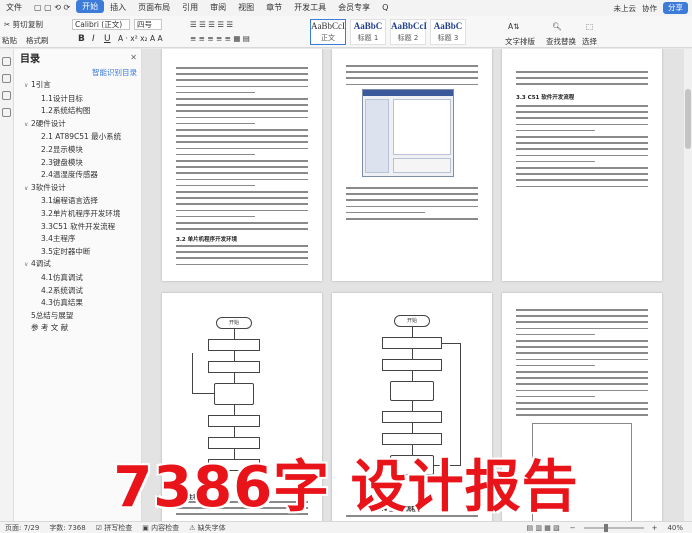  I want to click on close-icon: ✕, so click(133, 57).